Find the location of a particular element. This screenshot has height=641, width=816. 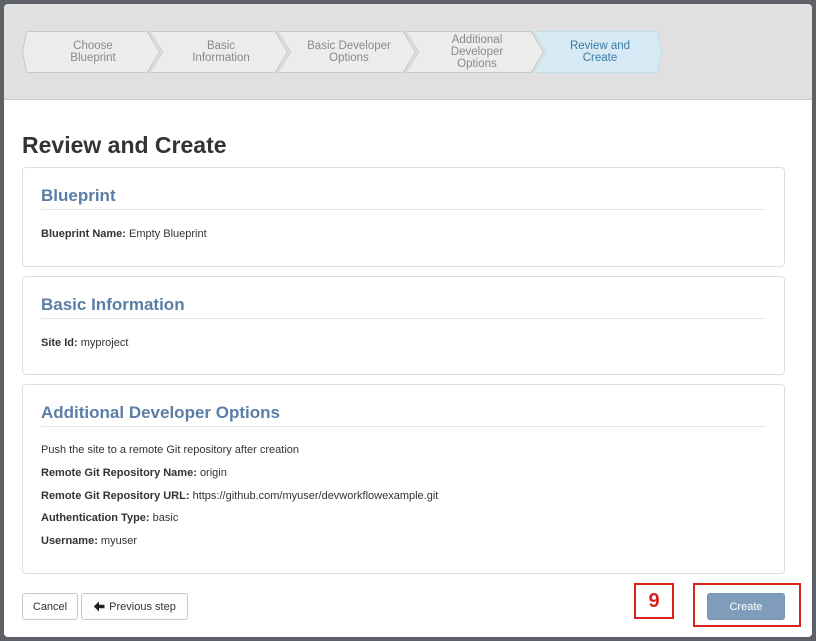

field-label: Blueprint Name: is located at coordinates (83, 234).